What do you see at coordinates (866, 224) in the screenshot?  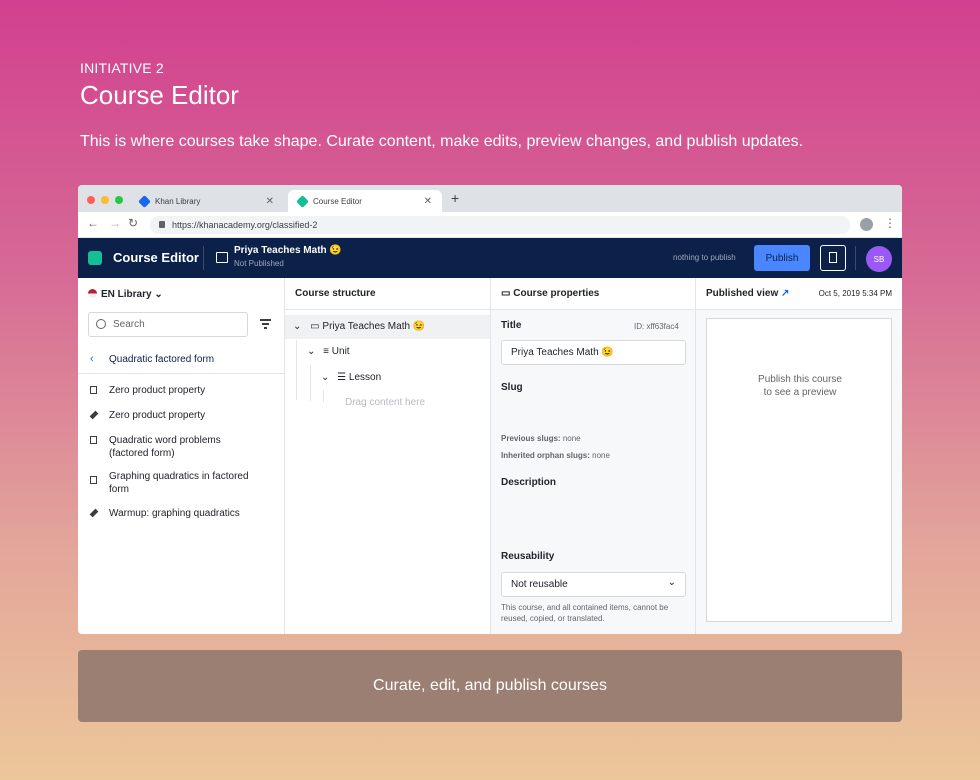 I see `browser-profile-icon` at bounding box center [866, 224].